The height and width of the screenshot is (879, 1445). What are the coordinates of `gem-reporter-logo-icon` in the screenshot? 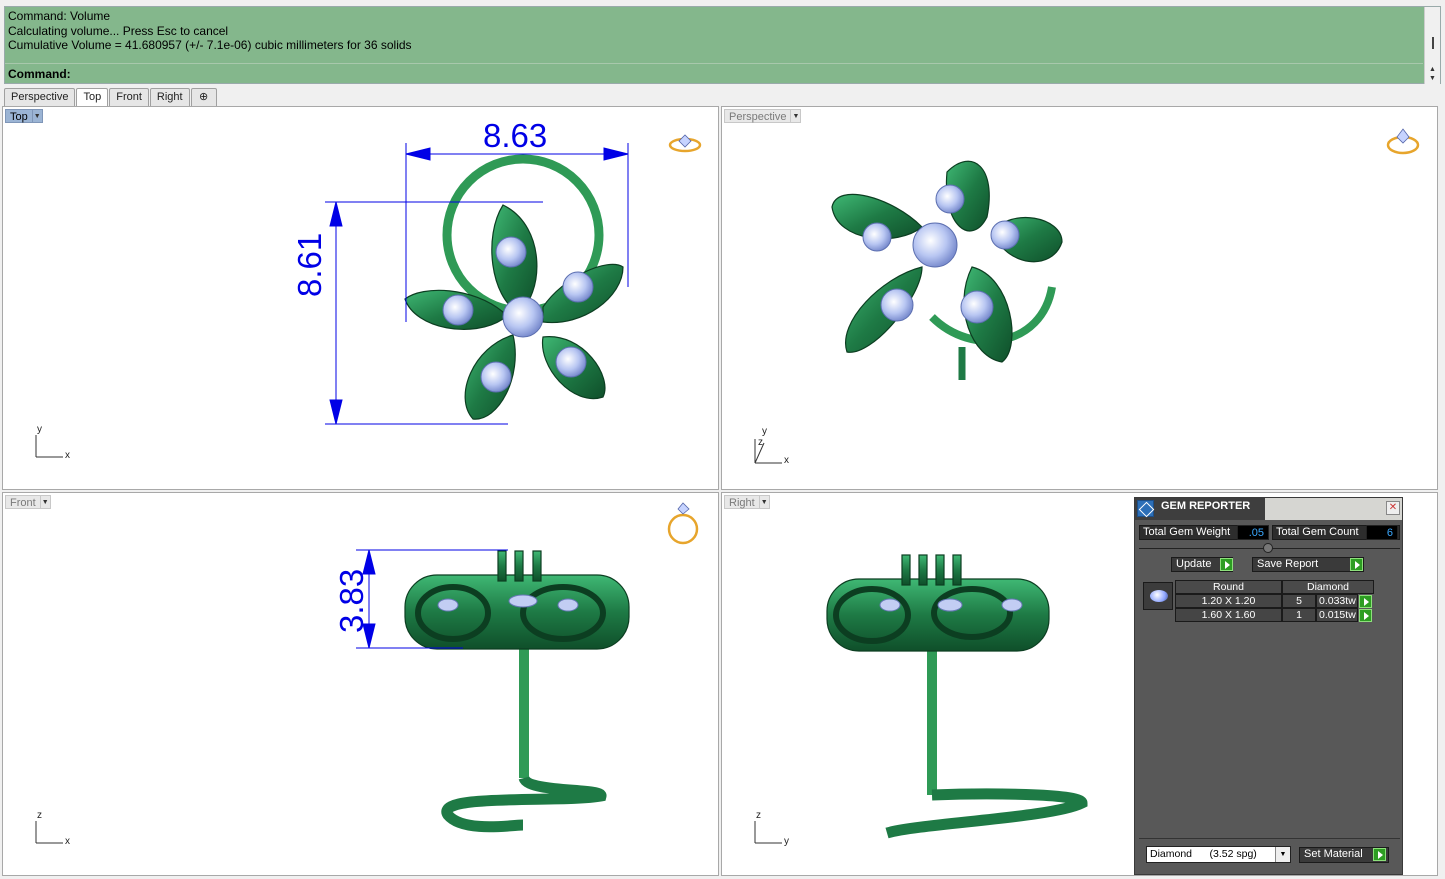 It's located at (1145, 508).